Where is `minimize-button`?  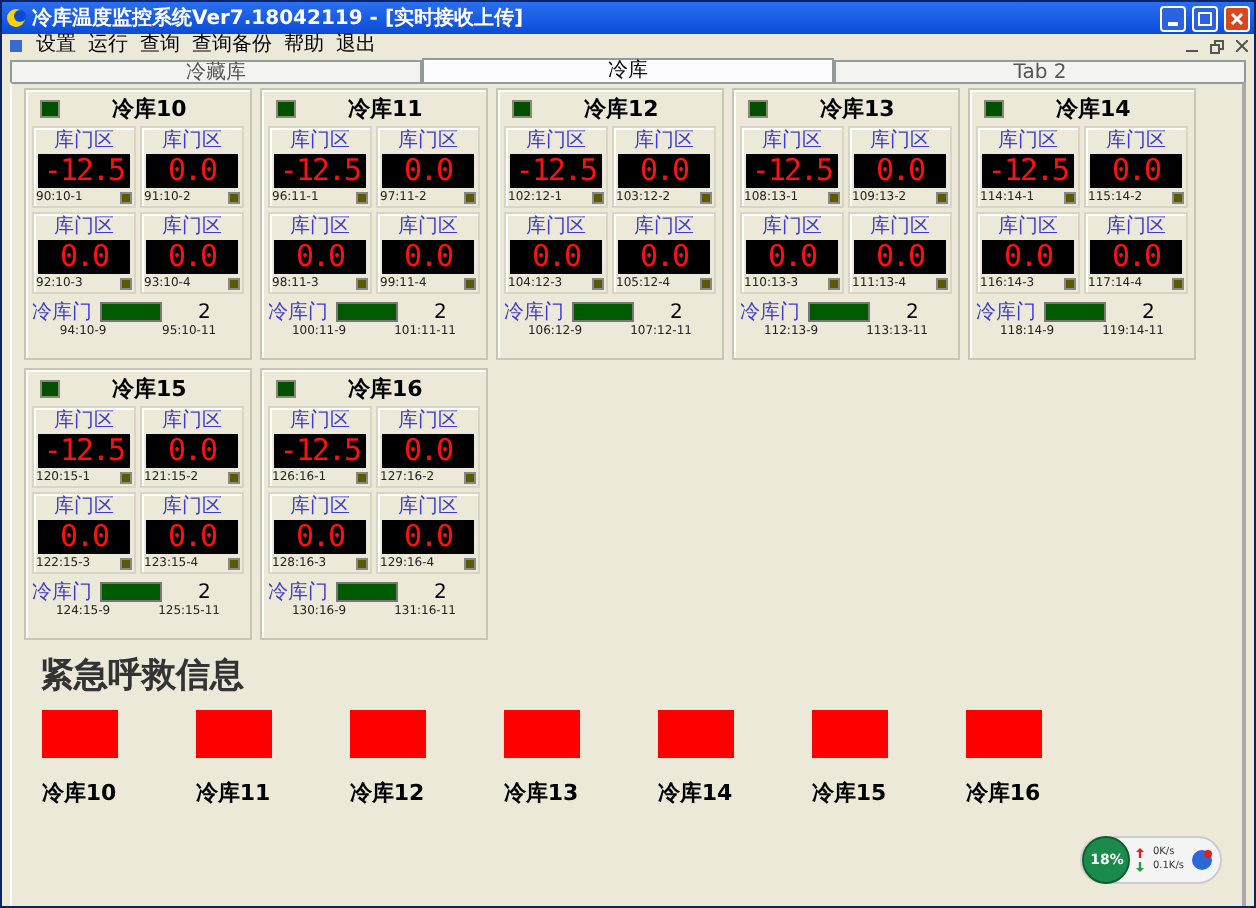
minimize-button is located at coordinates (1173, 18).